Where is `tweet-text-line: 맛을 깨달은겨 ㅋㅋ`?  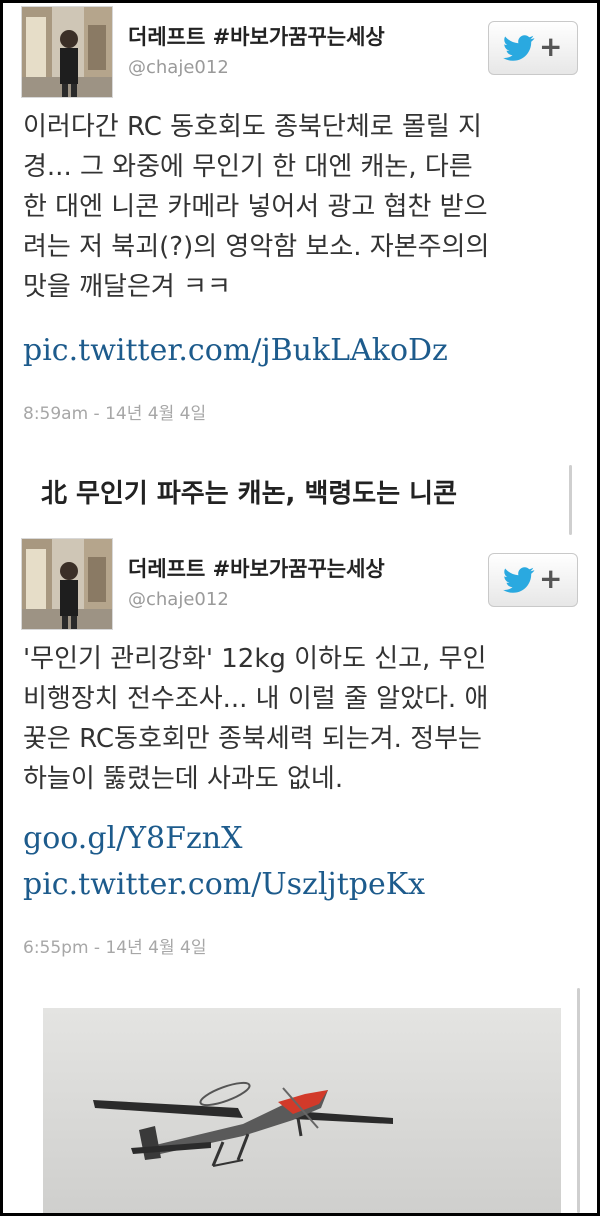
tweet-text-line: 맛을 깨달은겨 ㅋㅋ is located at coordinates (127, 287).